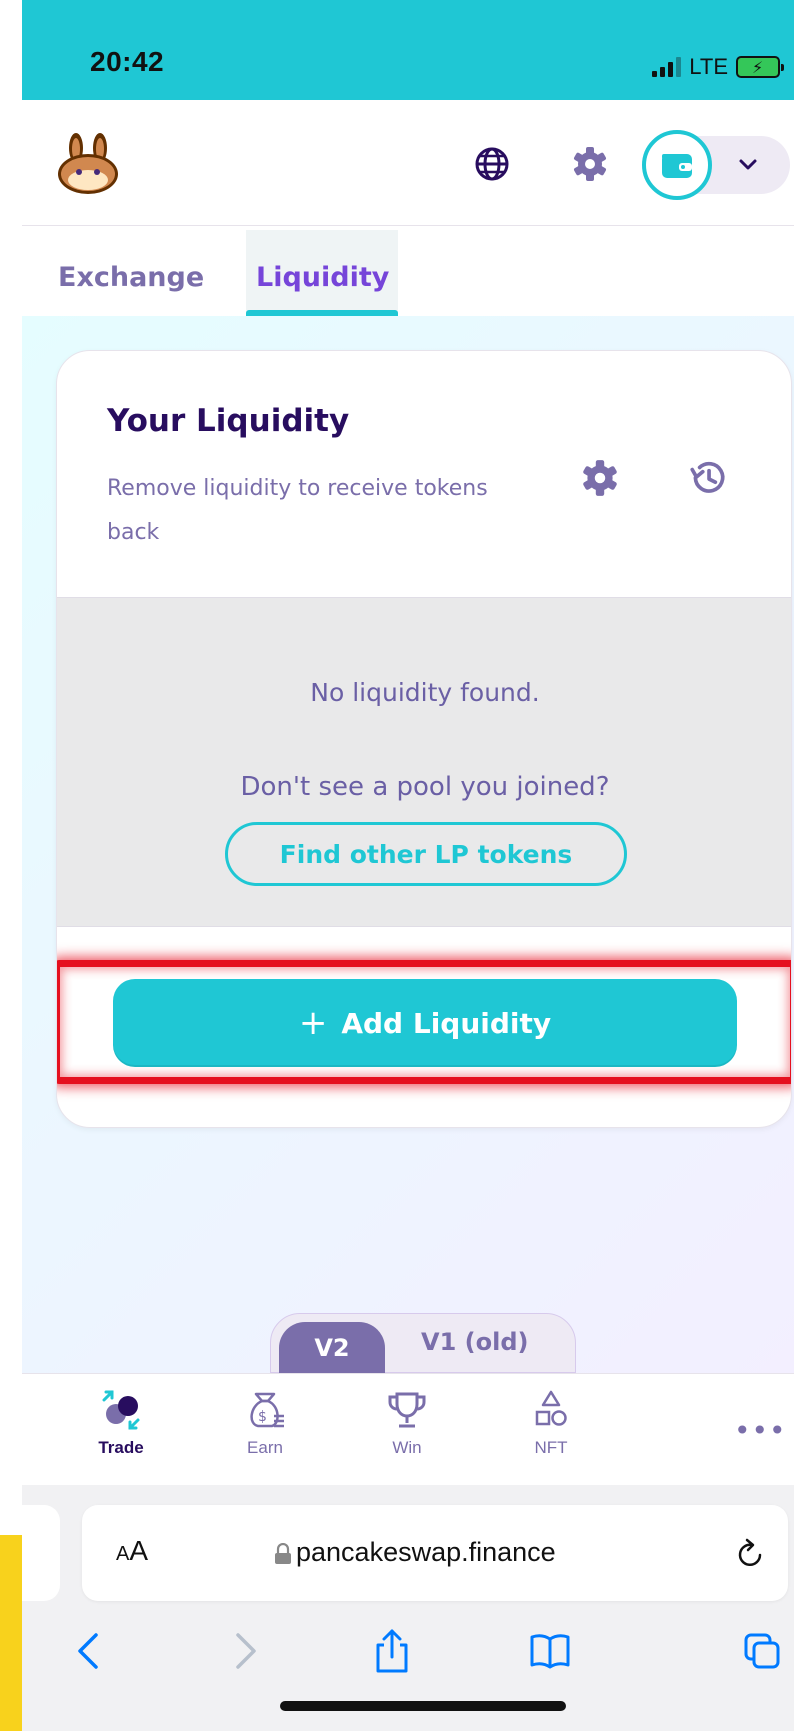 The height and width of the screenshot is (1731, 794). I want to click on version-v2-option: V2, so click(332, 1348).